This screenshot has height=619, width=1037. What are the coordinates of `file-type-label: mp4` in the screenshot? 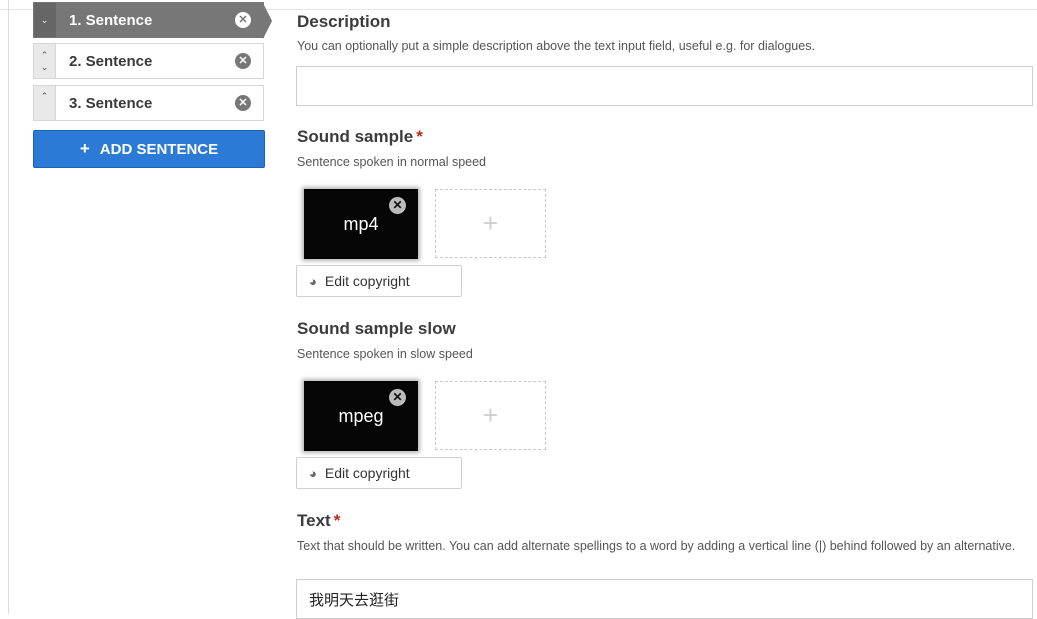 It's located at (361, 223).